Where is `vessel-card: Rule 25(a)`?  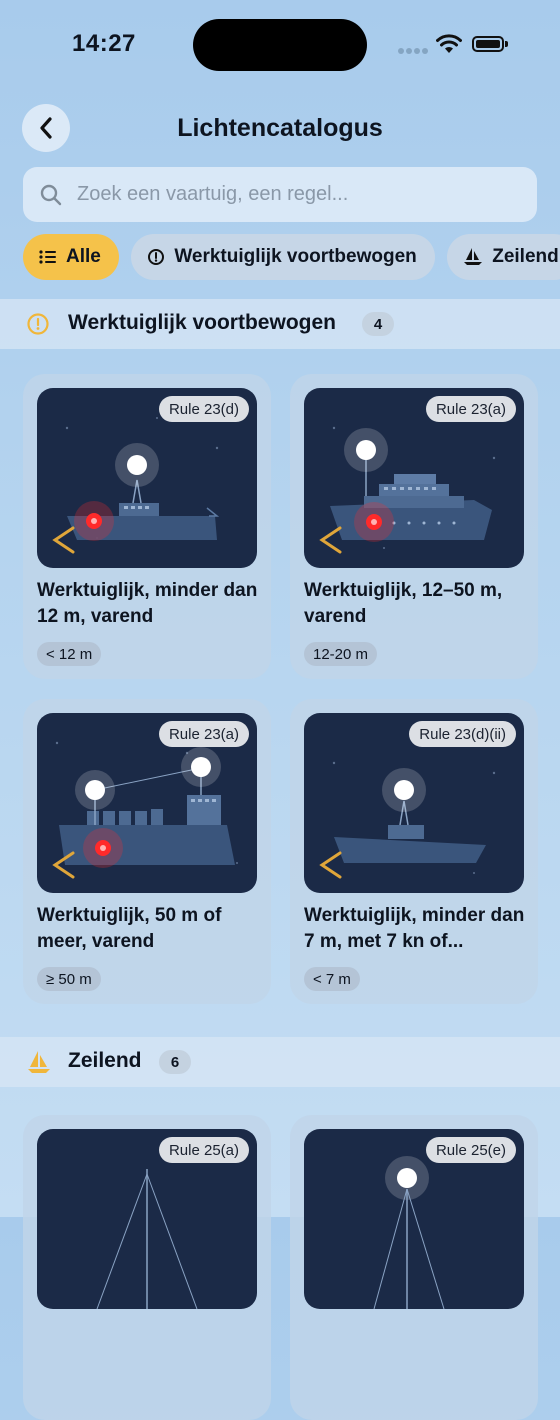 vessel-card: Rule 25(a) is located at coordinates (147, 1267).